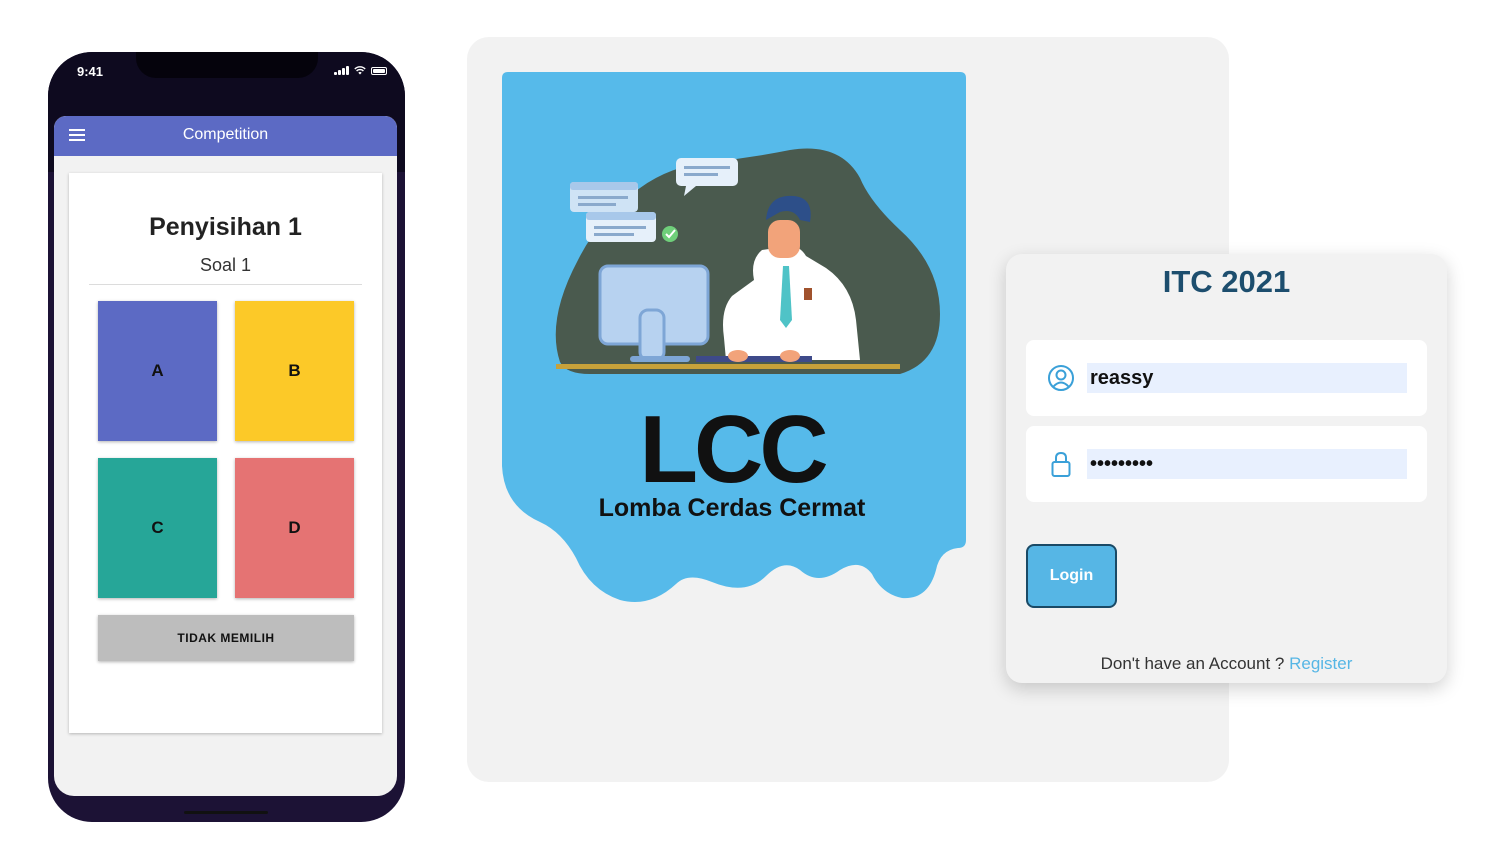 The width and height of the screenshot is (1507, 848). I want to click on register-prompt-text: Don't have an Account ?, so click(1195, 663).